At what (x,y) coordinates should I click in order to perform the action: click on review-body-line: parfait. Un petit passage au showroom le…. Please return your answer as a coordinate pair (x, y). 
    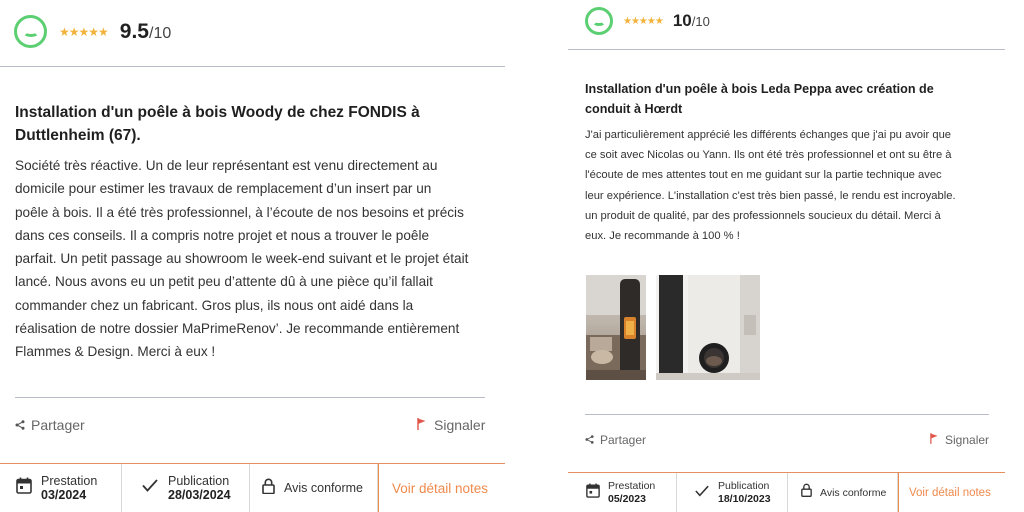
    Looking at the image, I should click on (242, 259).